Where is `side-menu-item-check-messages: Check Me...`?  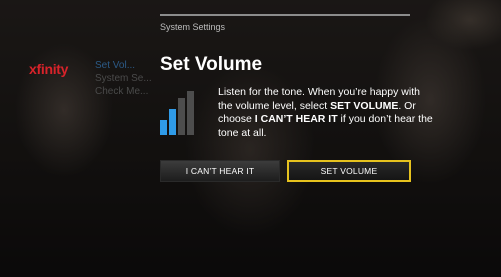
side-menu-item-check-messages: Check Me... is located at coordinates (125, 91).